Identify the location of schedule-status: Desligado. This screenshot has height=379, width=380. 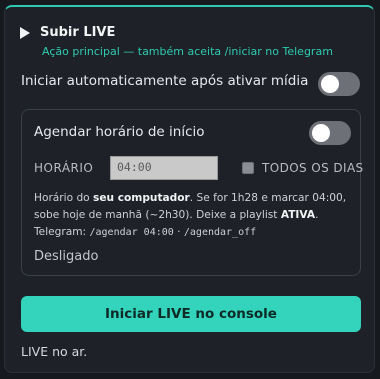
(66, 256).